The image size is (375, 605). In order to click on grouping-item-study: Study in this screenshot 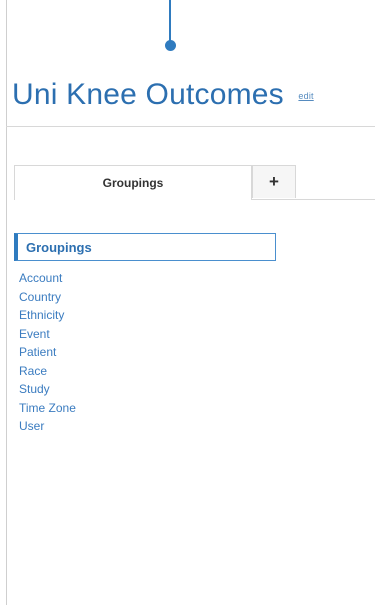, I will do `click(47, 389)`.